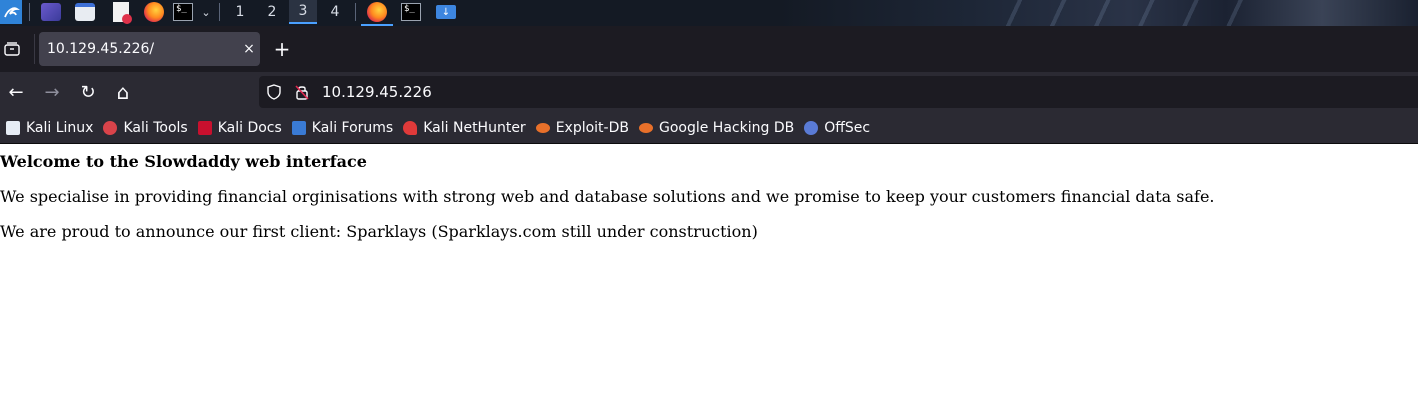 The height and width of the screenshot is (401, 1418). I want to click on bookmark-exploit-db: Exploit-DB, so click(582, 128).